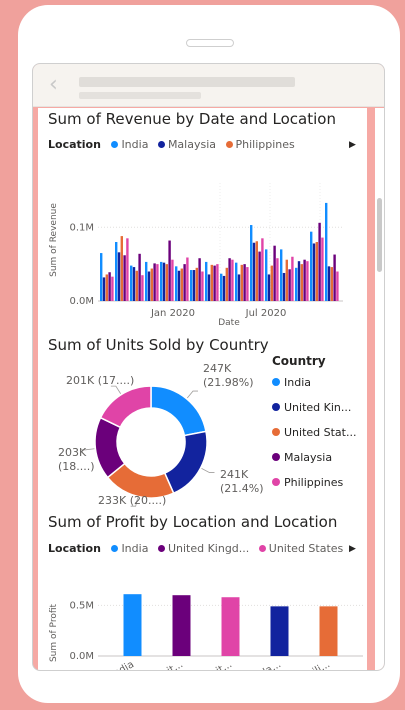 This screenshot has width=405, height=710. I want to click on scrollbar, so click(379, 389).